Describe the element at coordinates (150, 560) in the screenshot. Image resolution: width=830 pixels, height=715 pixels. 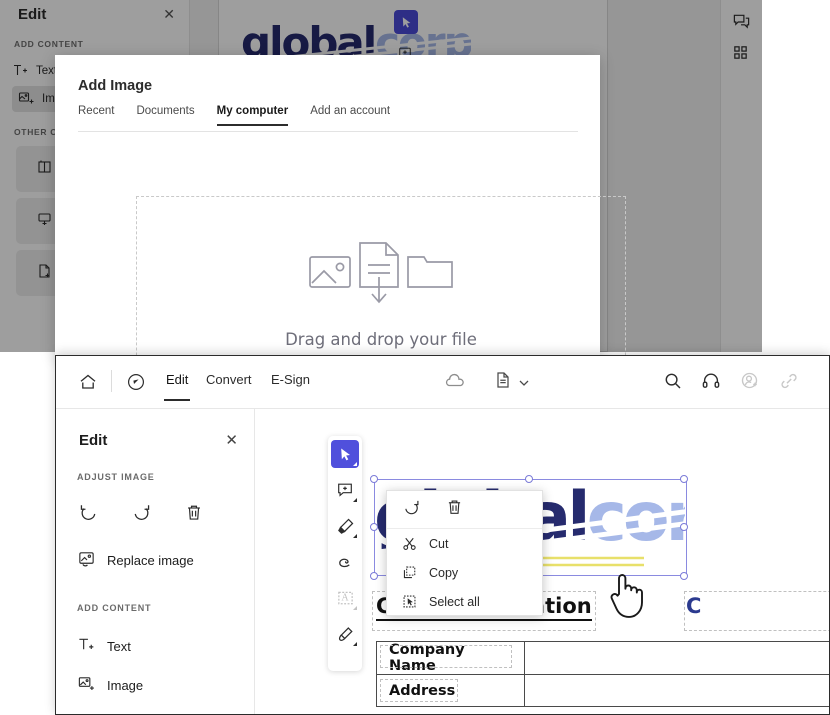
I see `replace-image-label: Replace image` at that location.